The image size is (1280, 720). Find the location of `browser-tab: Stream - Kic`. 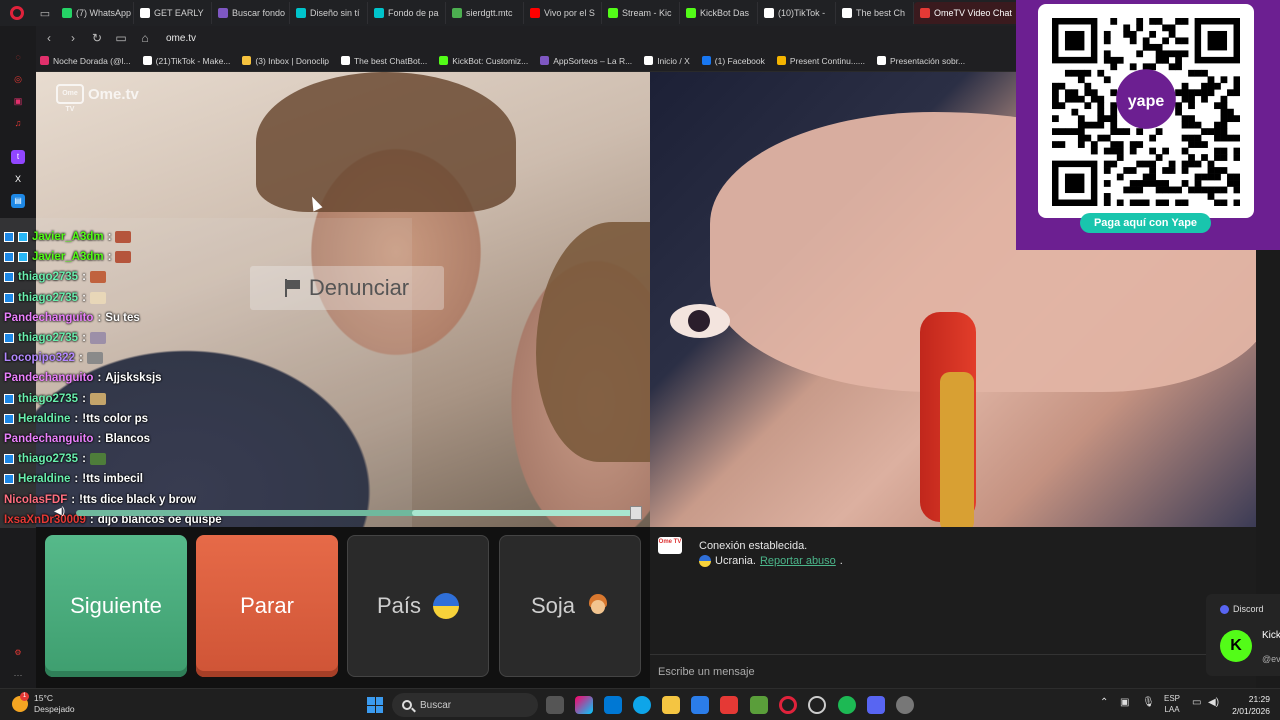

browser-tab: Stream - Kic is located at coordinates (641, 13).